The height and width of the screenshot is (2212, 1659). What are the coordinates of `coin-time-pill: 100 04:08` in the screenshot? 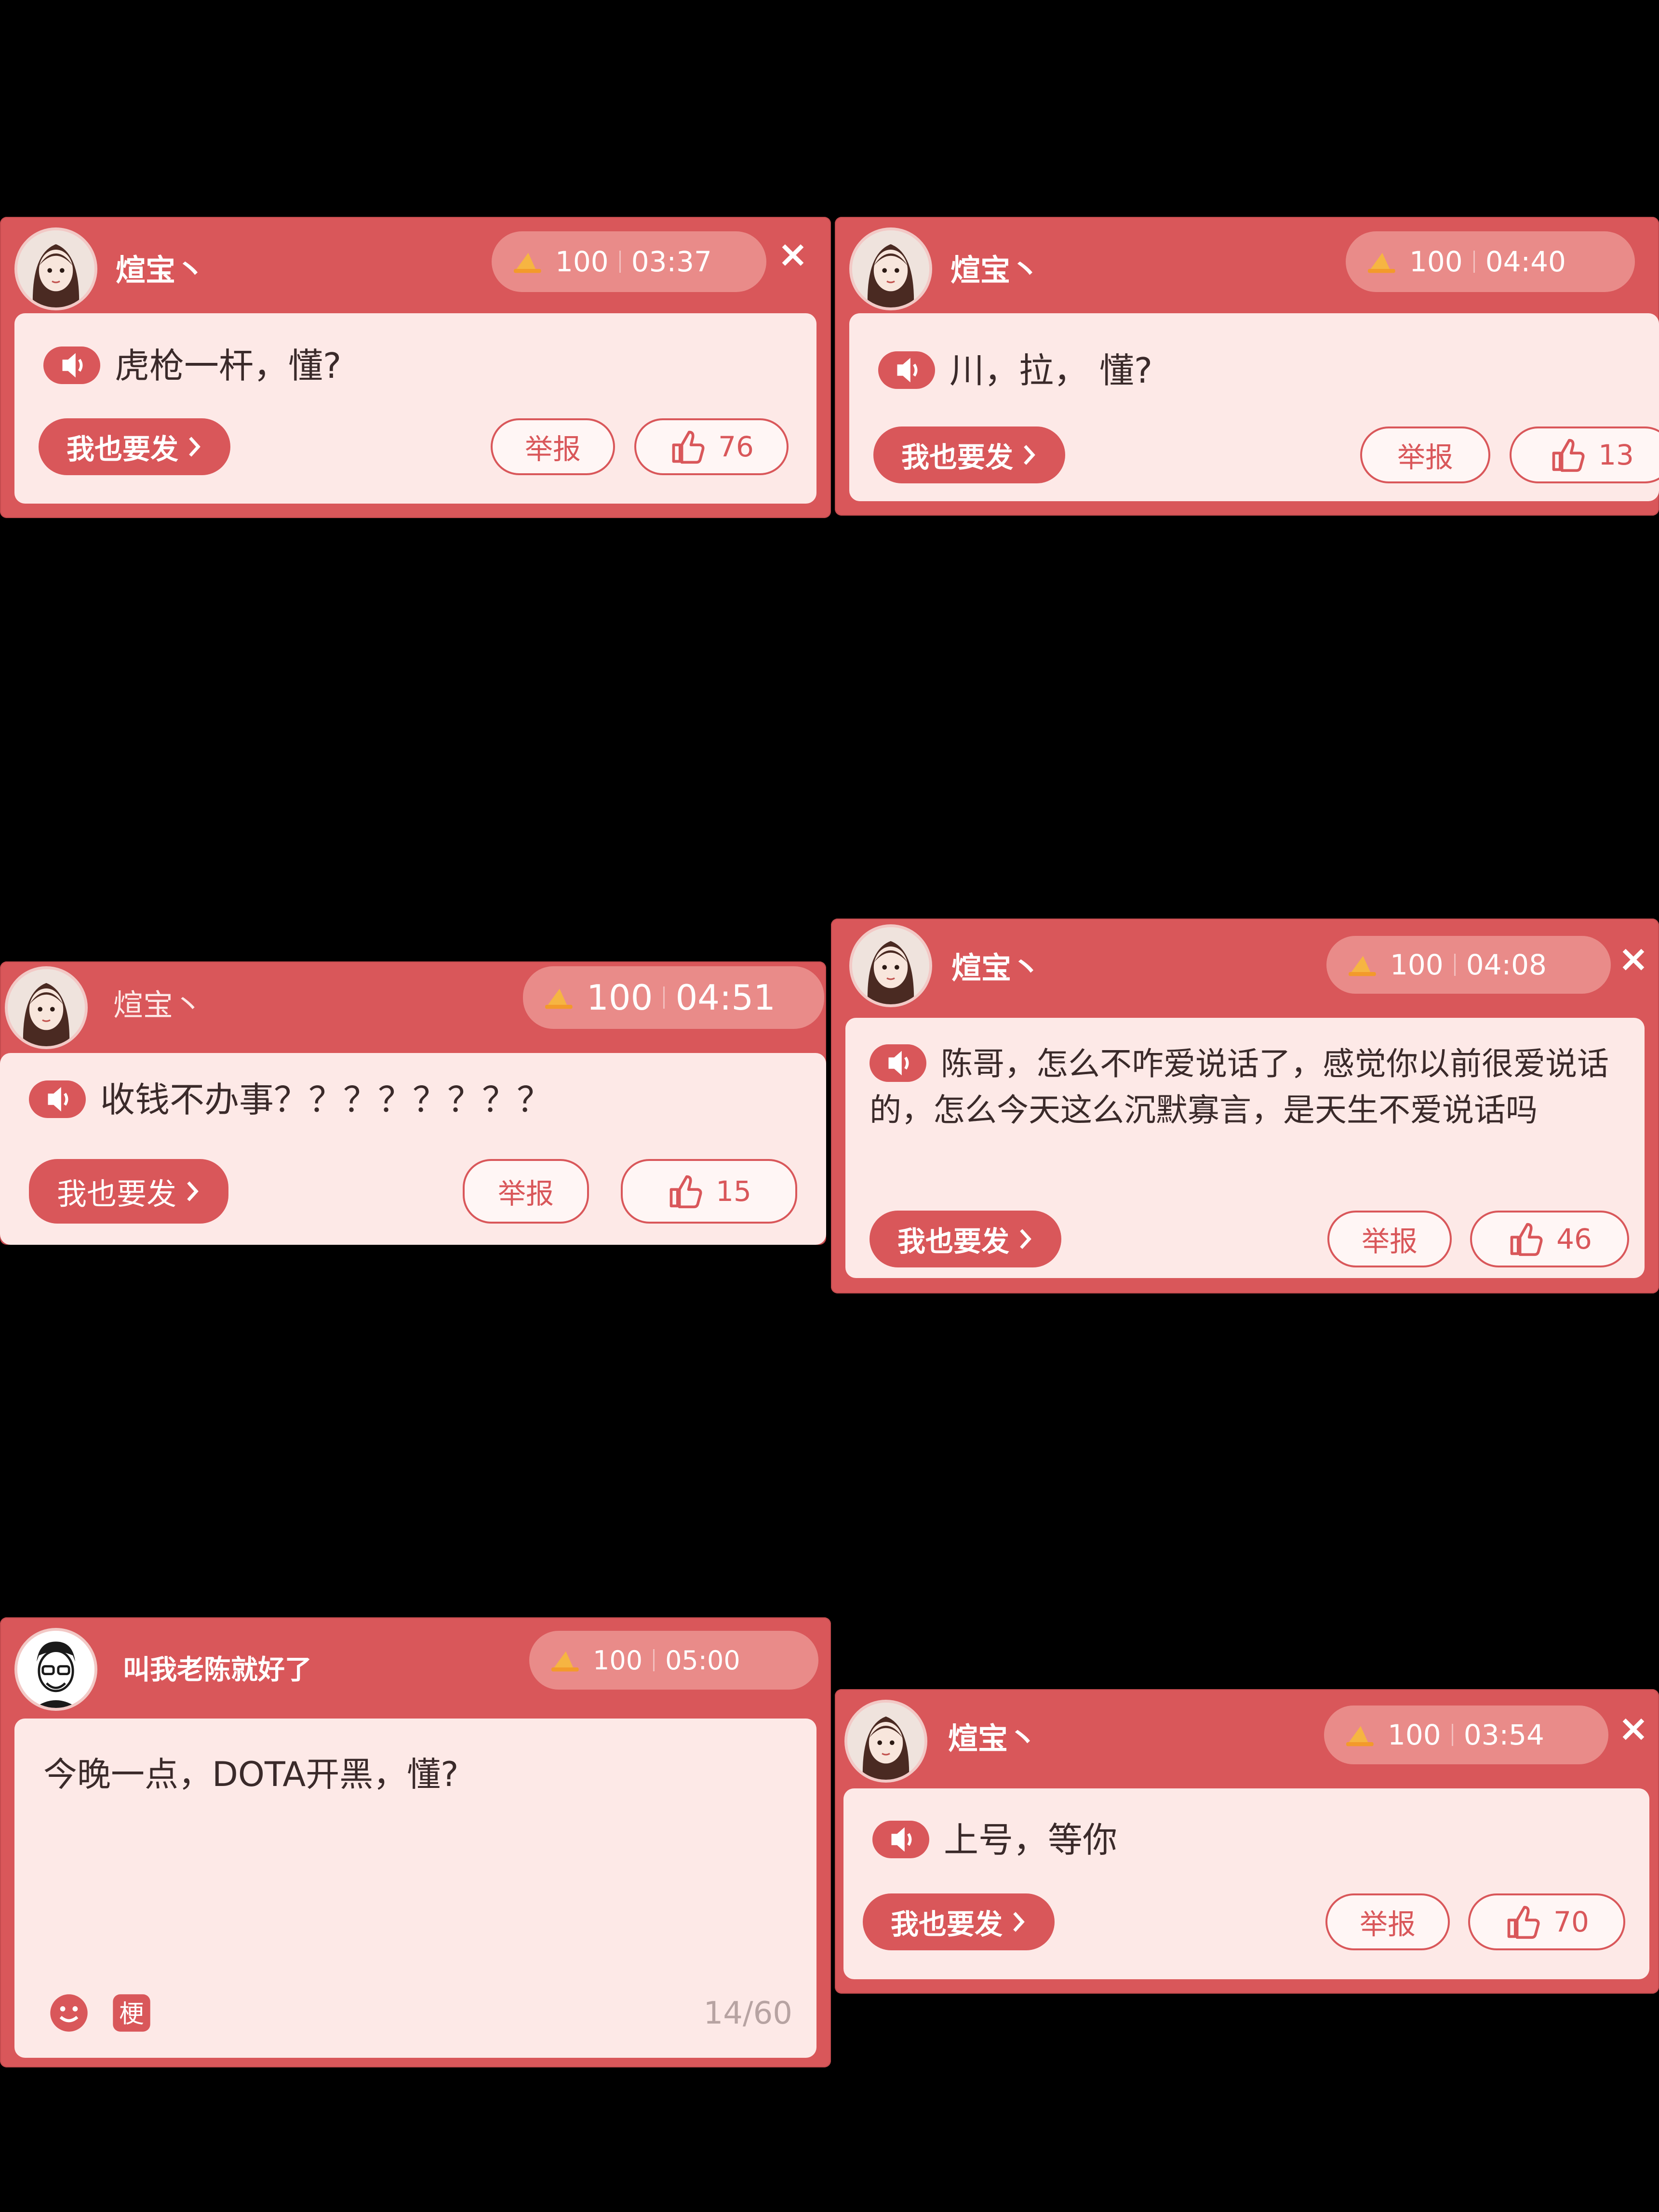 It's located at (1468, 965).